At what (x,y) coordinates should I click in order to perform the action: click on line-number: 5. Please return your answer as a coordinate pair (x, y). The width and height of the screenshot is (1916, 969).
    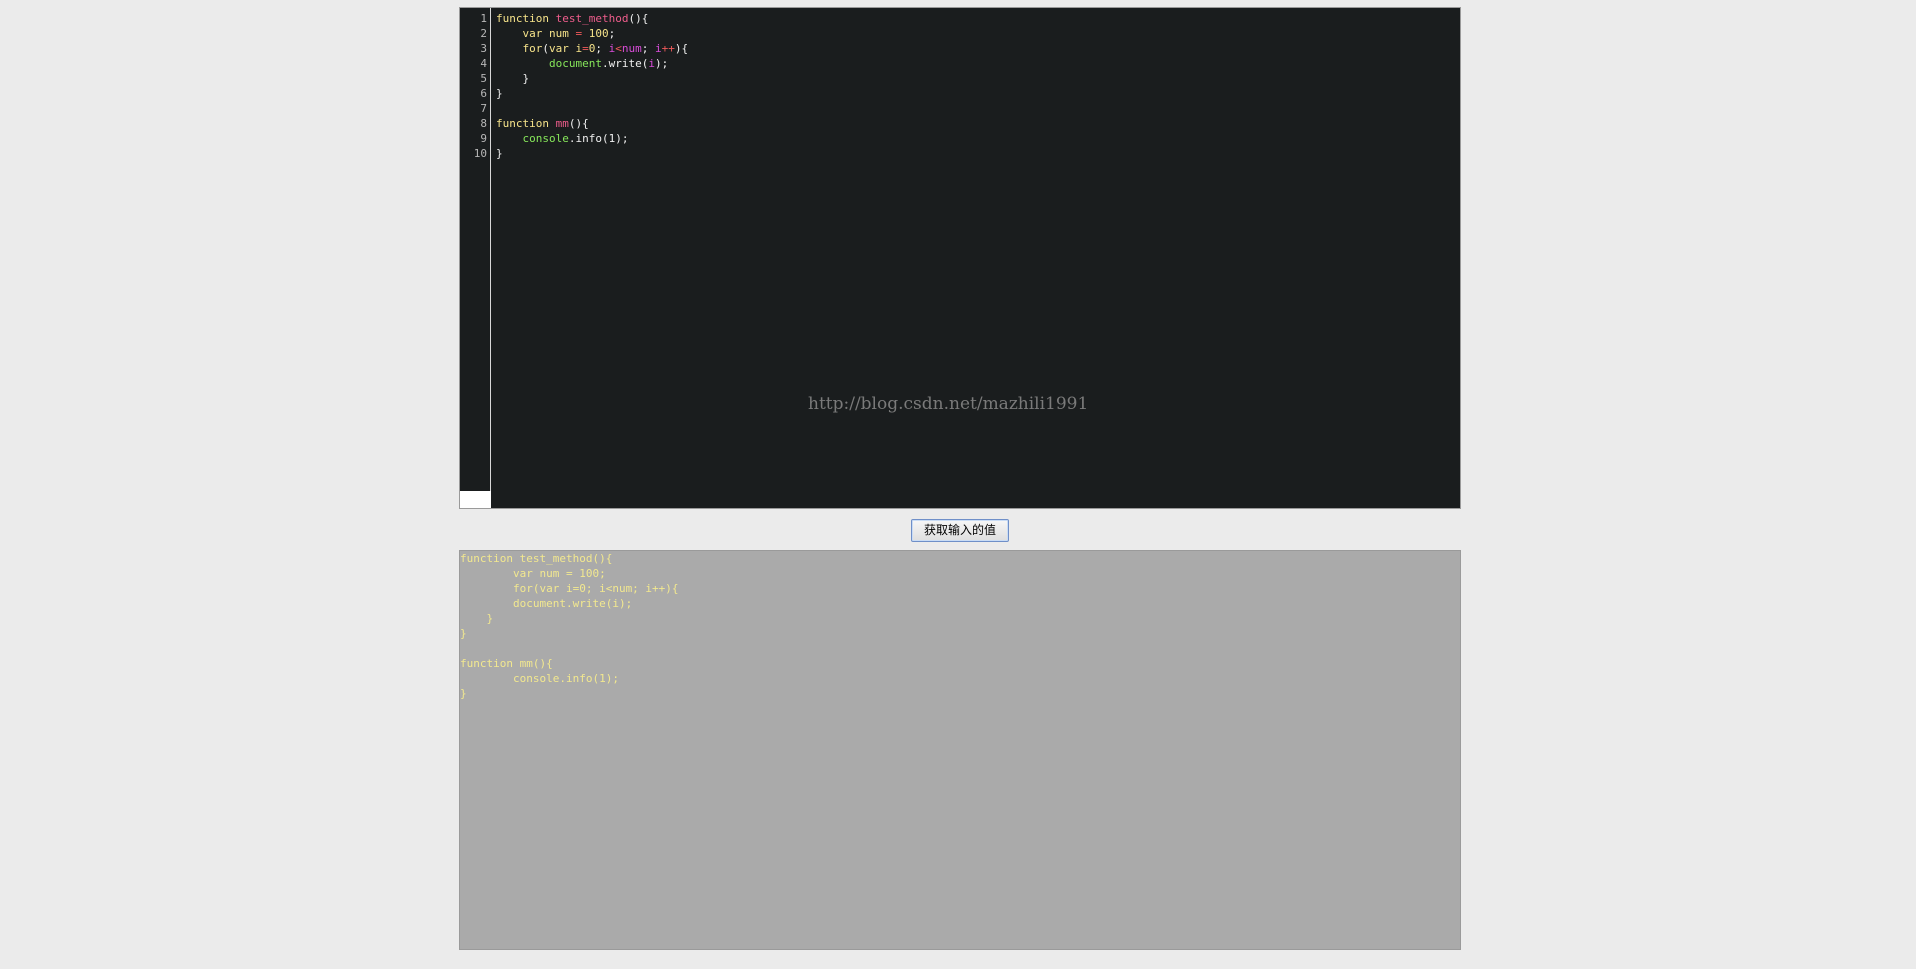
    Looking at the image, I should click on (483, 78).